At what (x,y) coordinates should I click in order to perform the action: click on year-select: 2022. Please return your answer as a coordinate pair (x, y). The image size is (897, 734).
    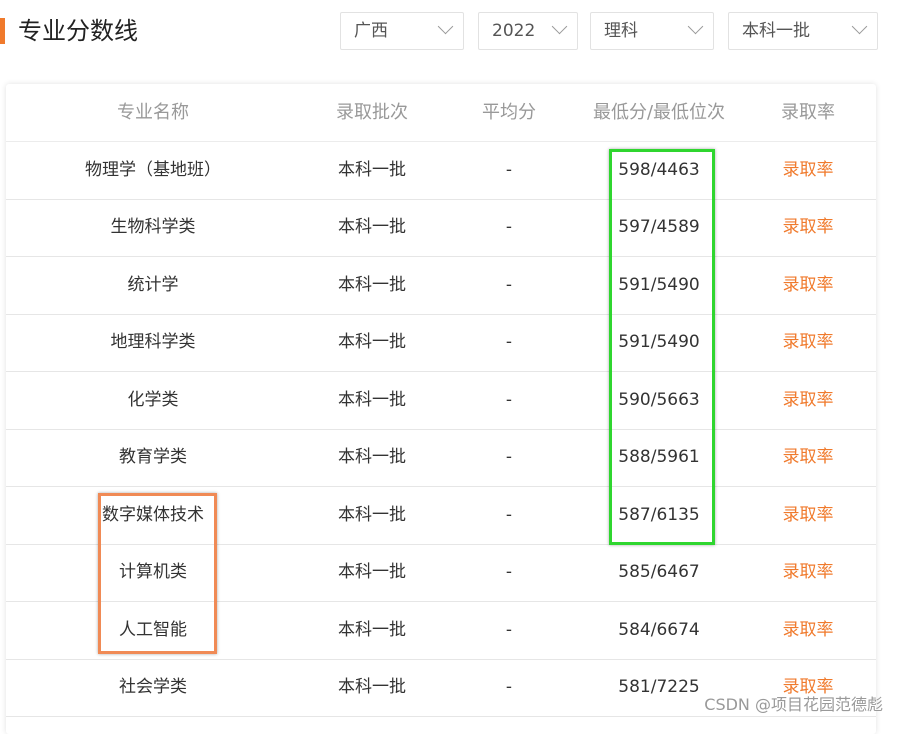
    Looking at the image, I should click on (528, 31).